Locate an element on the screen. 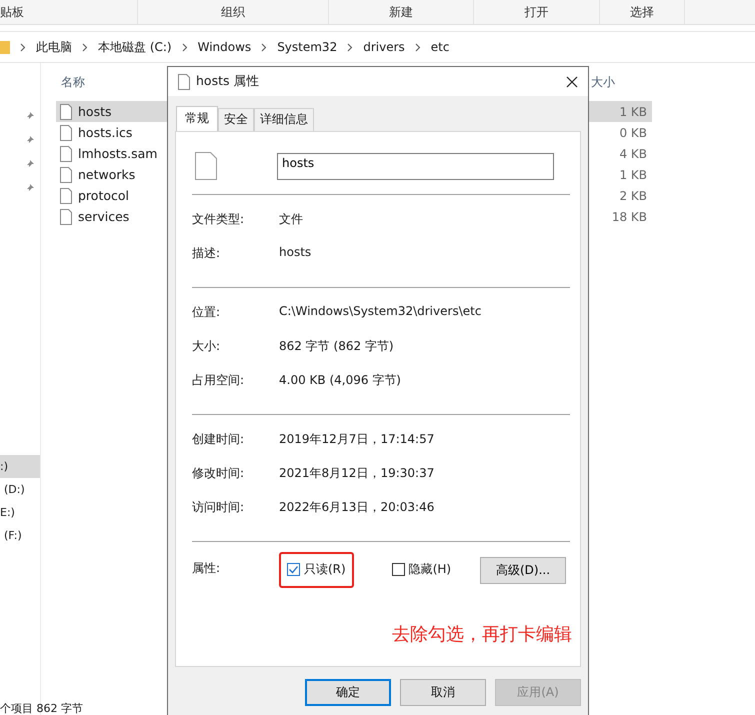  ribbon-group-label: 贴板 is located at coordinates (69, 12).